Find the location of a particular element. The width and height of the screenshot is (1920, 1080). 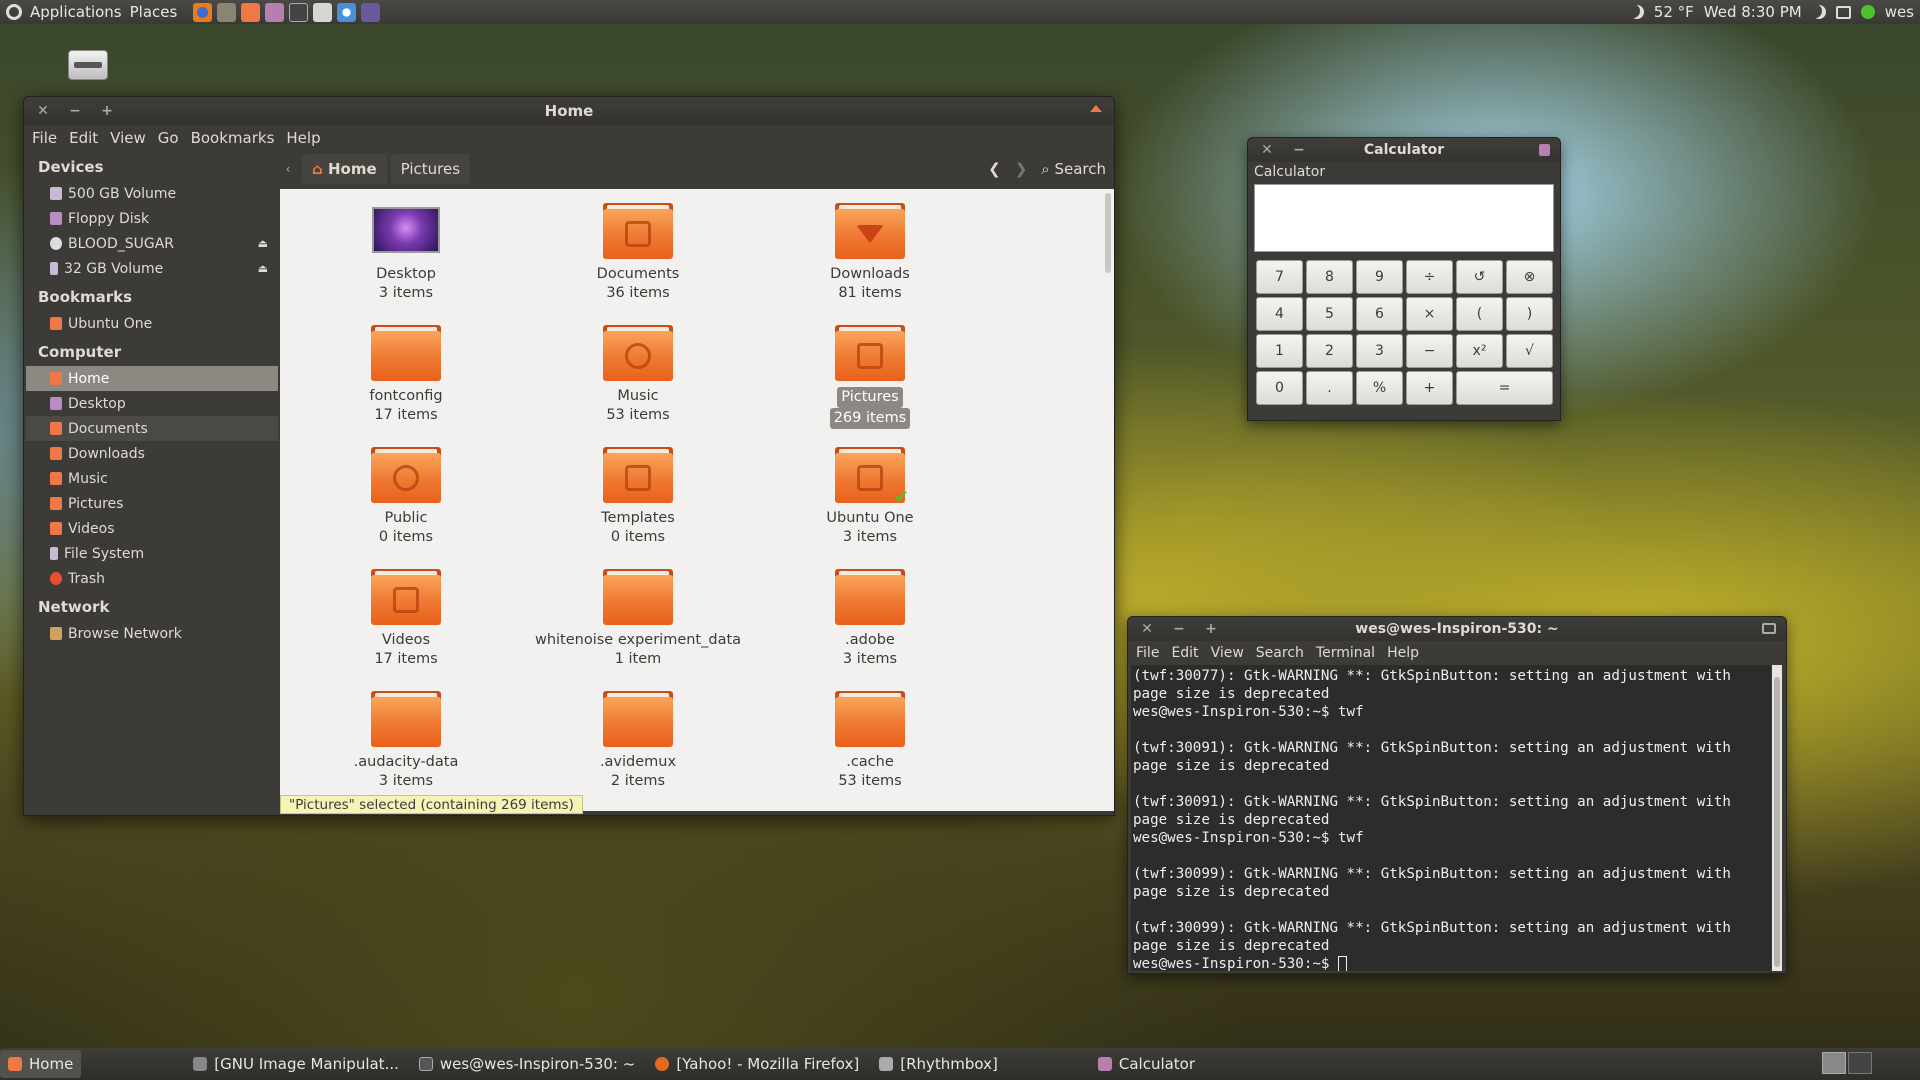

key-1: 1 is located at coordinates (1279, 351).